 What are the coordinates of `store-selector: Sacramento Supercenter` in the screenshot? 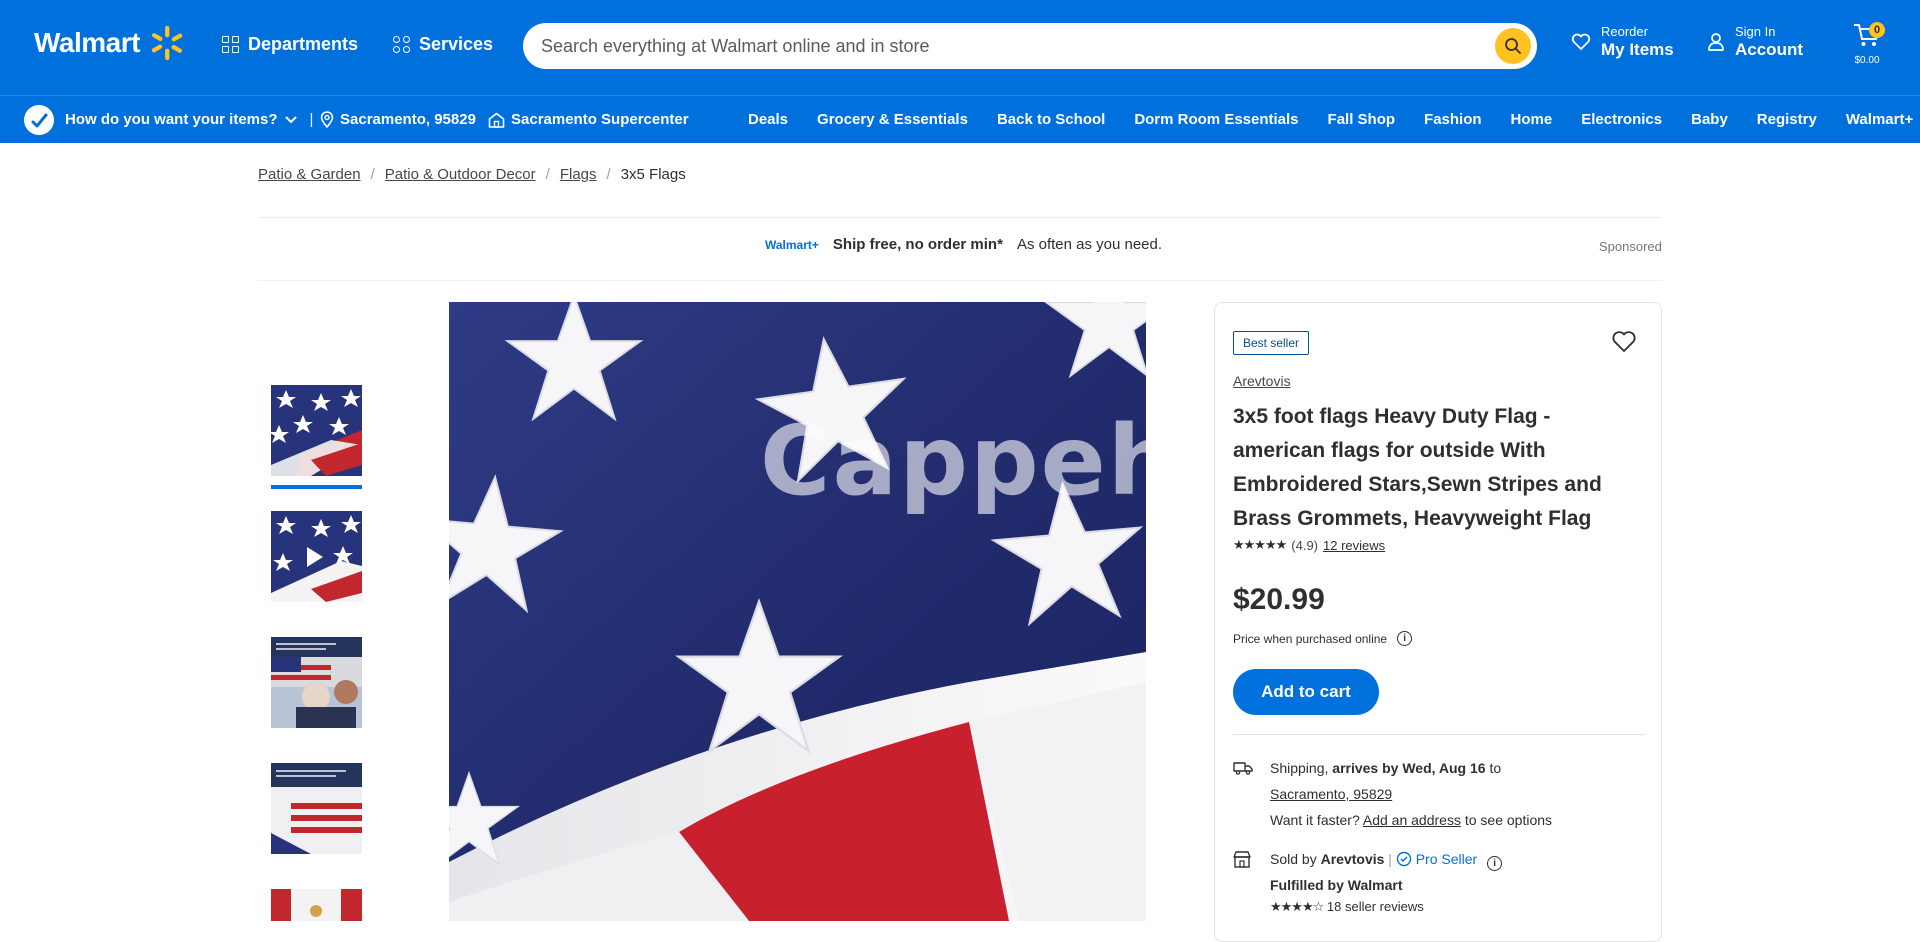 It's located at (588, 119).